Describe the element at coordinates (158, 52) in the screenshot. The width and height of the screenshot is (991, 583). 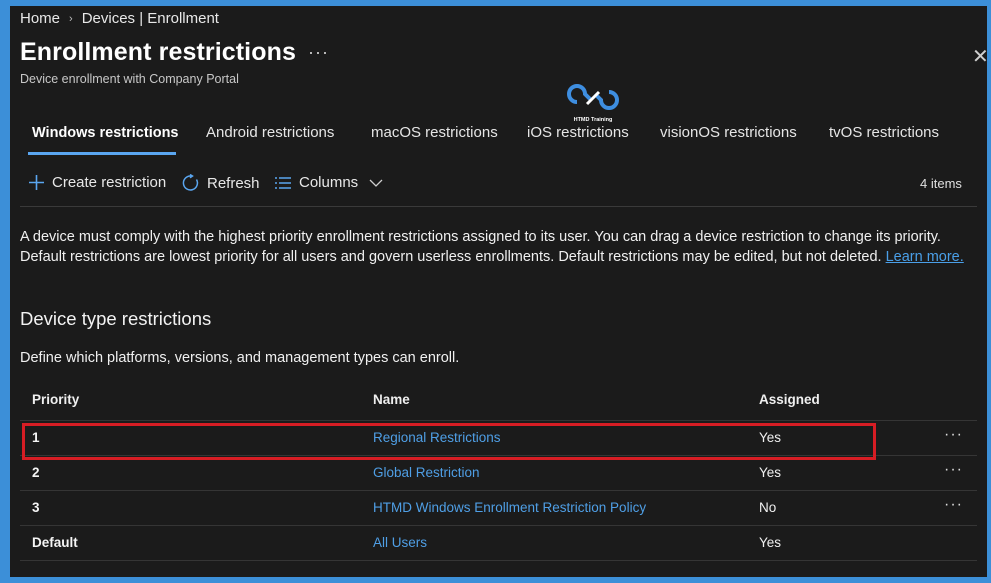
I see `page-title: Enrollment restrictions` at that location.